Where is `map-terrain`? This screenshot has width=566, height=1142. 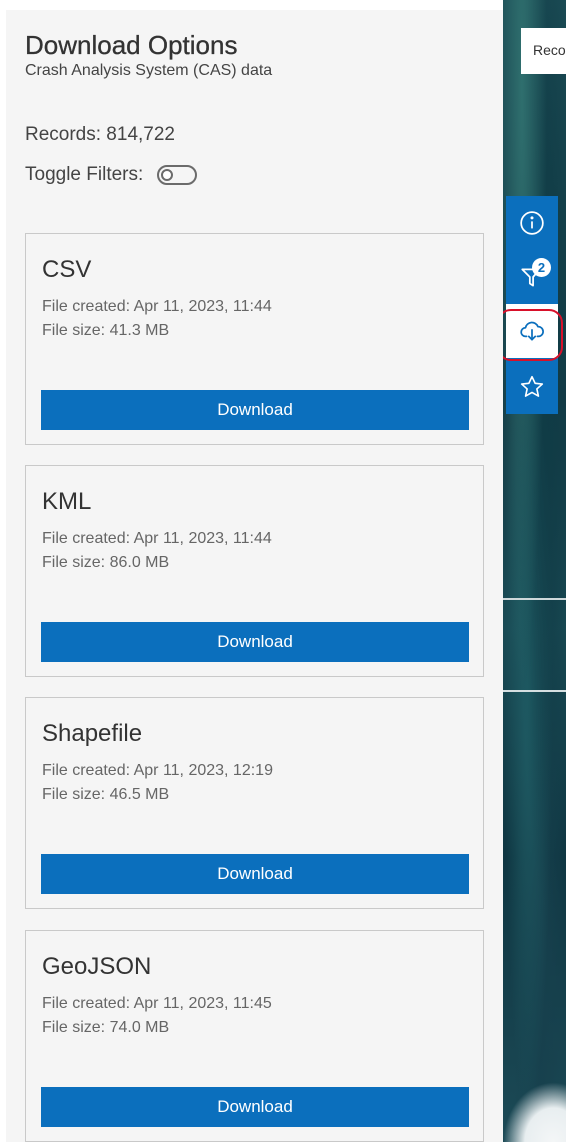
map-terrain is located at coordinates (534, 1112).